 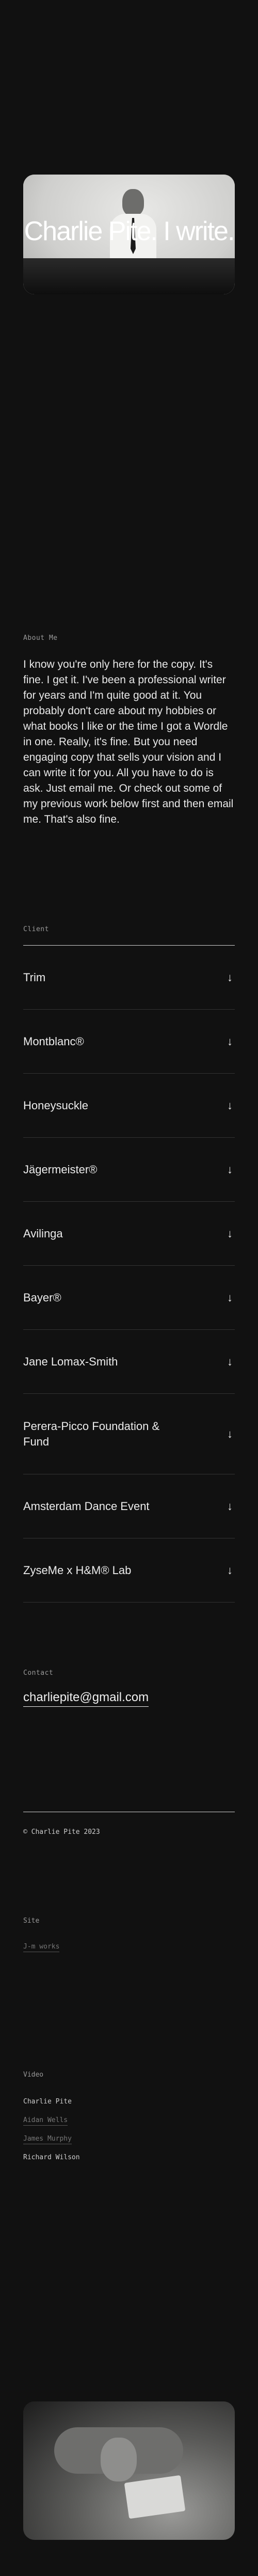 What do you see at coordinates (60, 1169) in the screenshot?
I see `client-name: Jägermeister®` at bounding box center [60, 1169].